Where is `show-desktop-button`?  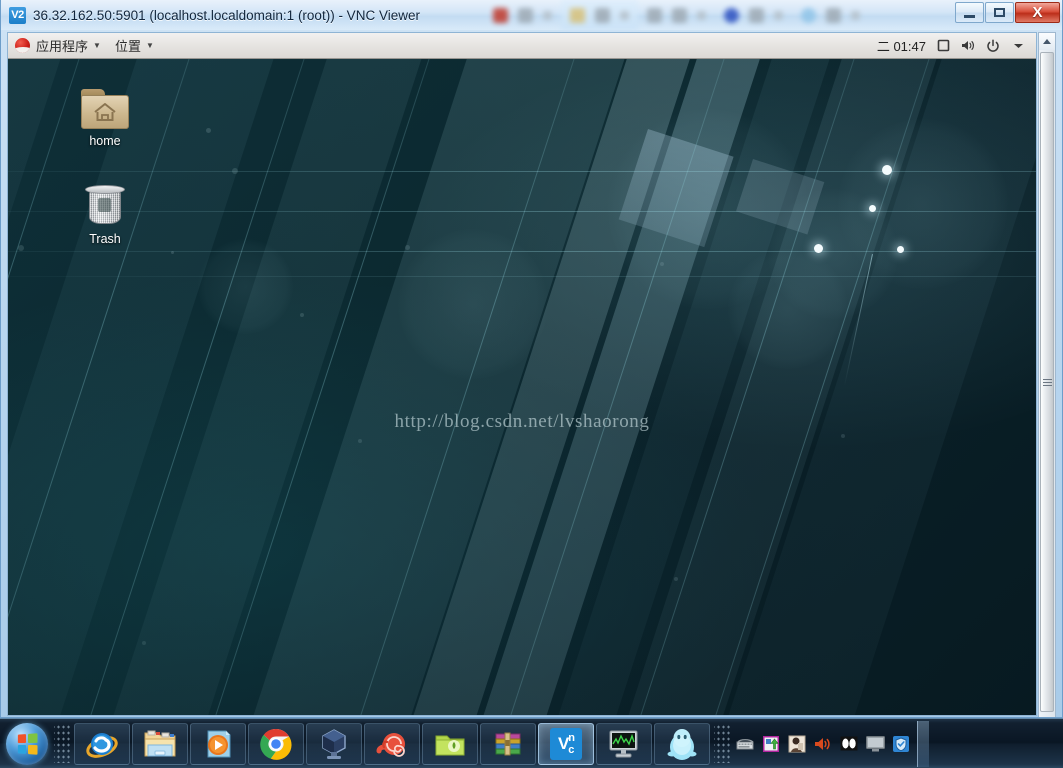
show-desktop-button is located at coordinates (923, 743).